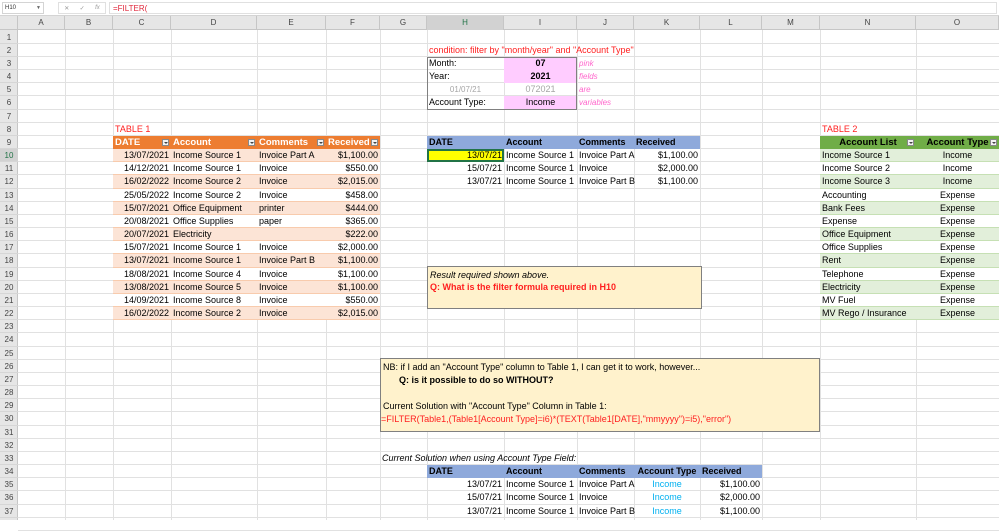 Image resolution: width=999 pixels, height=531 pixels. Describe the element at coordinates (23, 8) in the screenshot. I see `name-box: H10 ▼` at that location.